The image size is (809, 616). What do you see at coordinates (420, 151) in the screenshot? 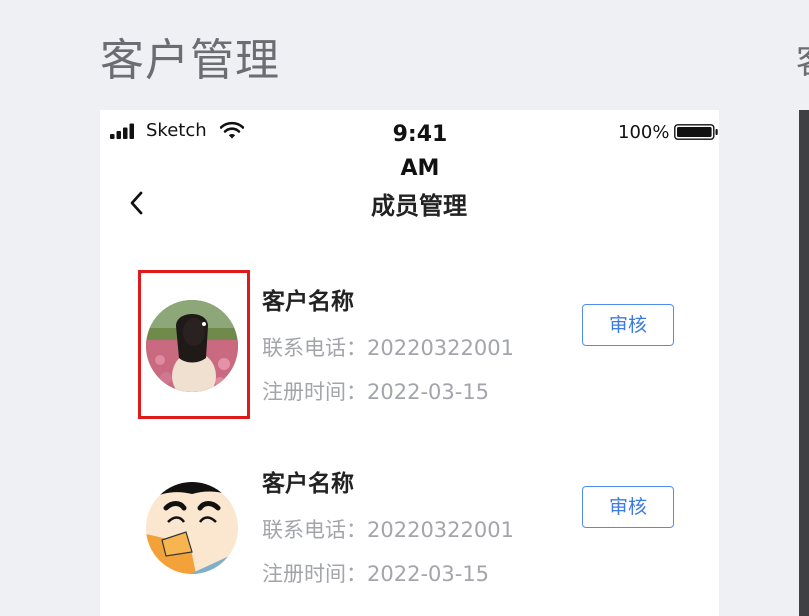
I see `clock: 9:41 AM` at bounding box center [420, 151].